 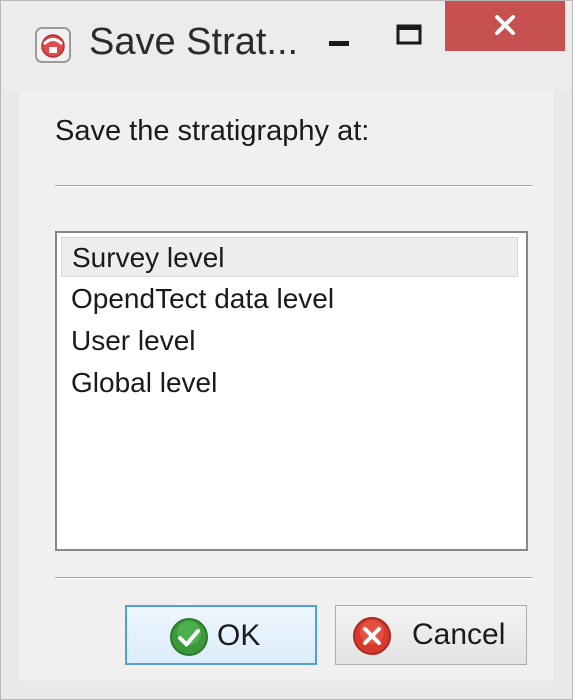 What do you see at coordinates (289, 383) in the screenshot?
I see `list-item-global-level: Global level` at bounding box center [289, 383].